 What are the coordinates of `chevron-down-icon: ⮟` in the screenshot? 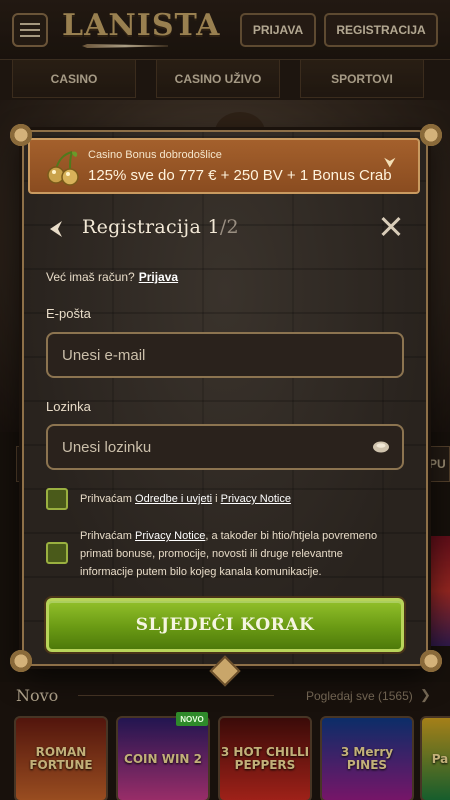 It's located at (390, 162).